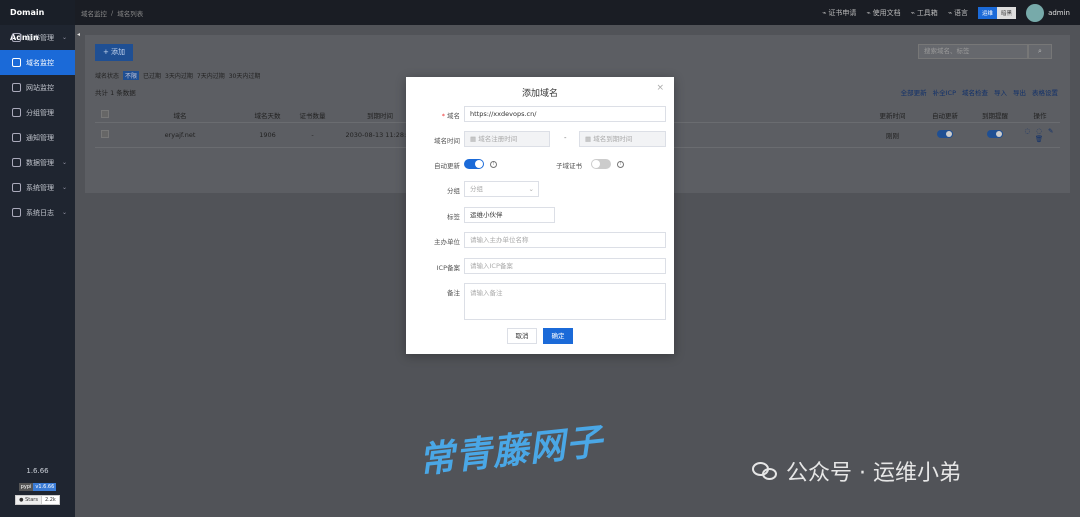  Describe the element at coordinates (180, 115) in the screenshot. I see `column-header-1: 域名` at that location.